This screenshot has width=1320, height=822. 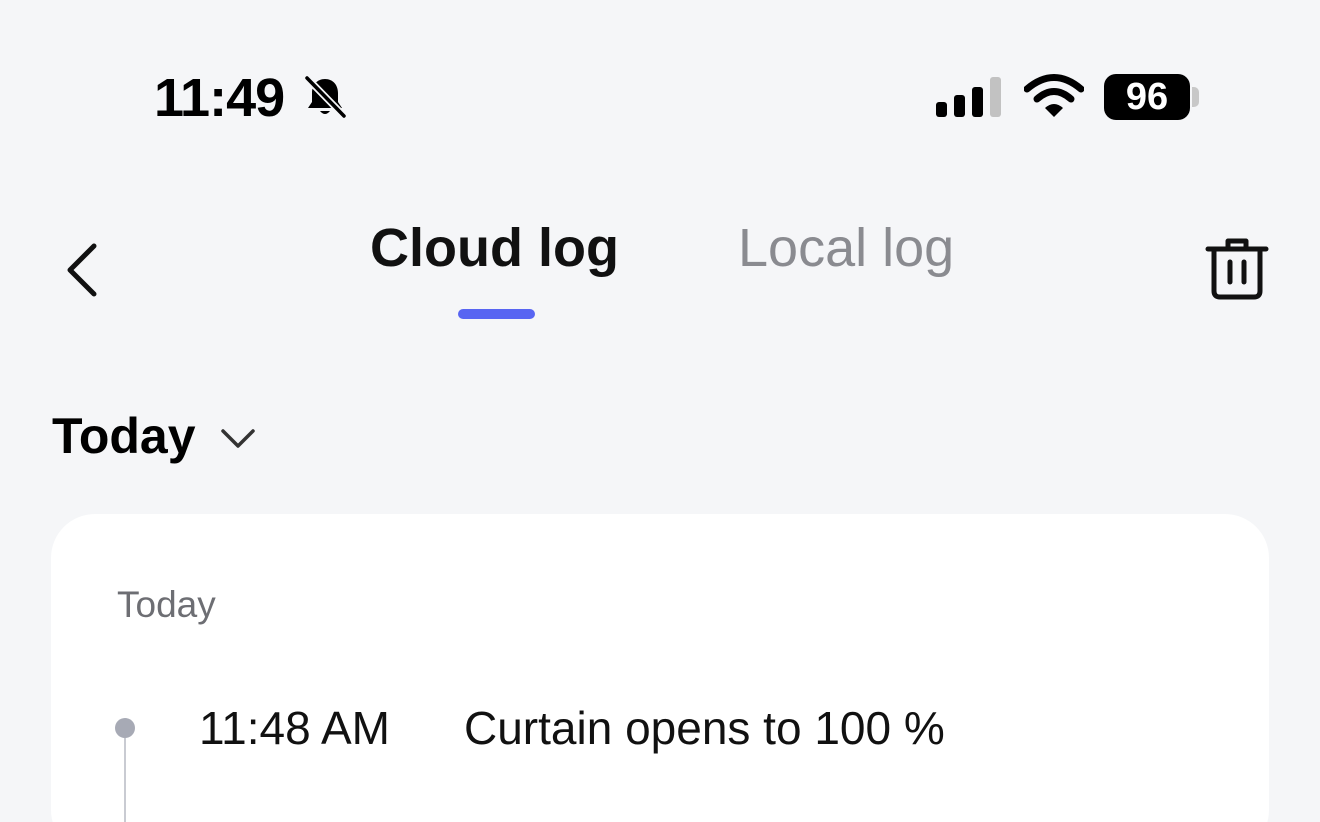 I want to click on signal-icon, so click(x=968, y=97).